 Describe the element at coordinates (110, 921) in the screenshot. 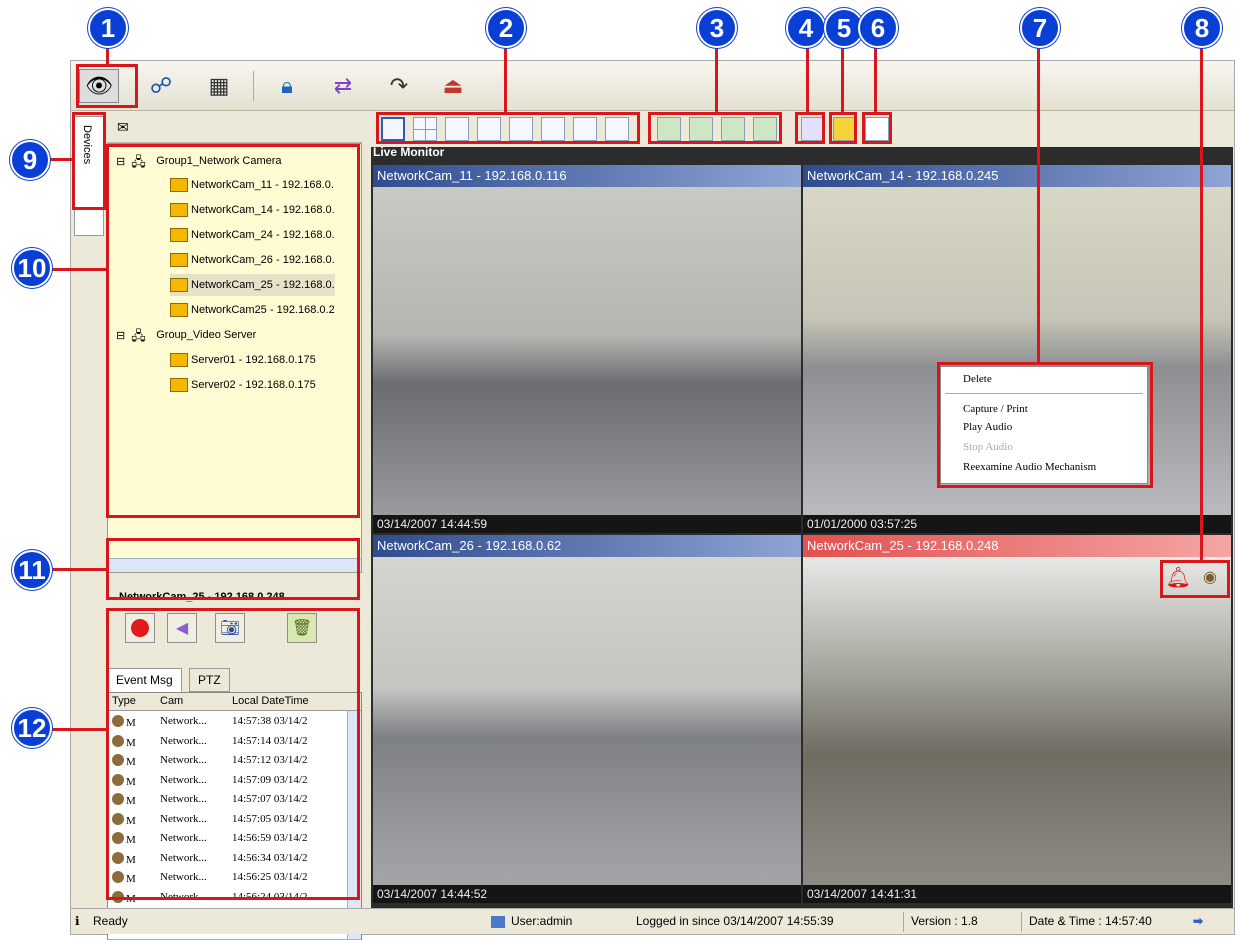

I see `status-ready: Ready` at that location.